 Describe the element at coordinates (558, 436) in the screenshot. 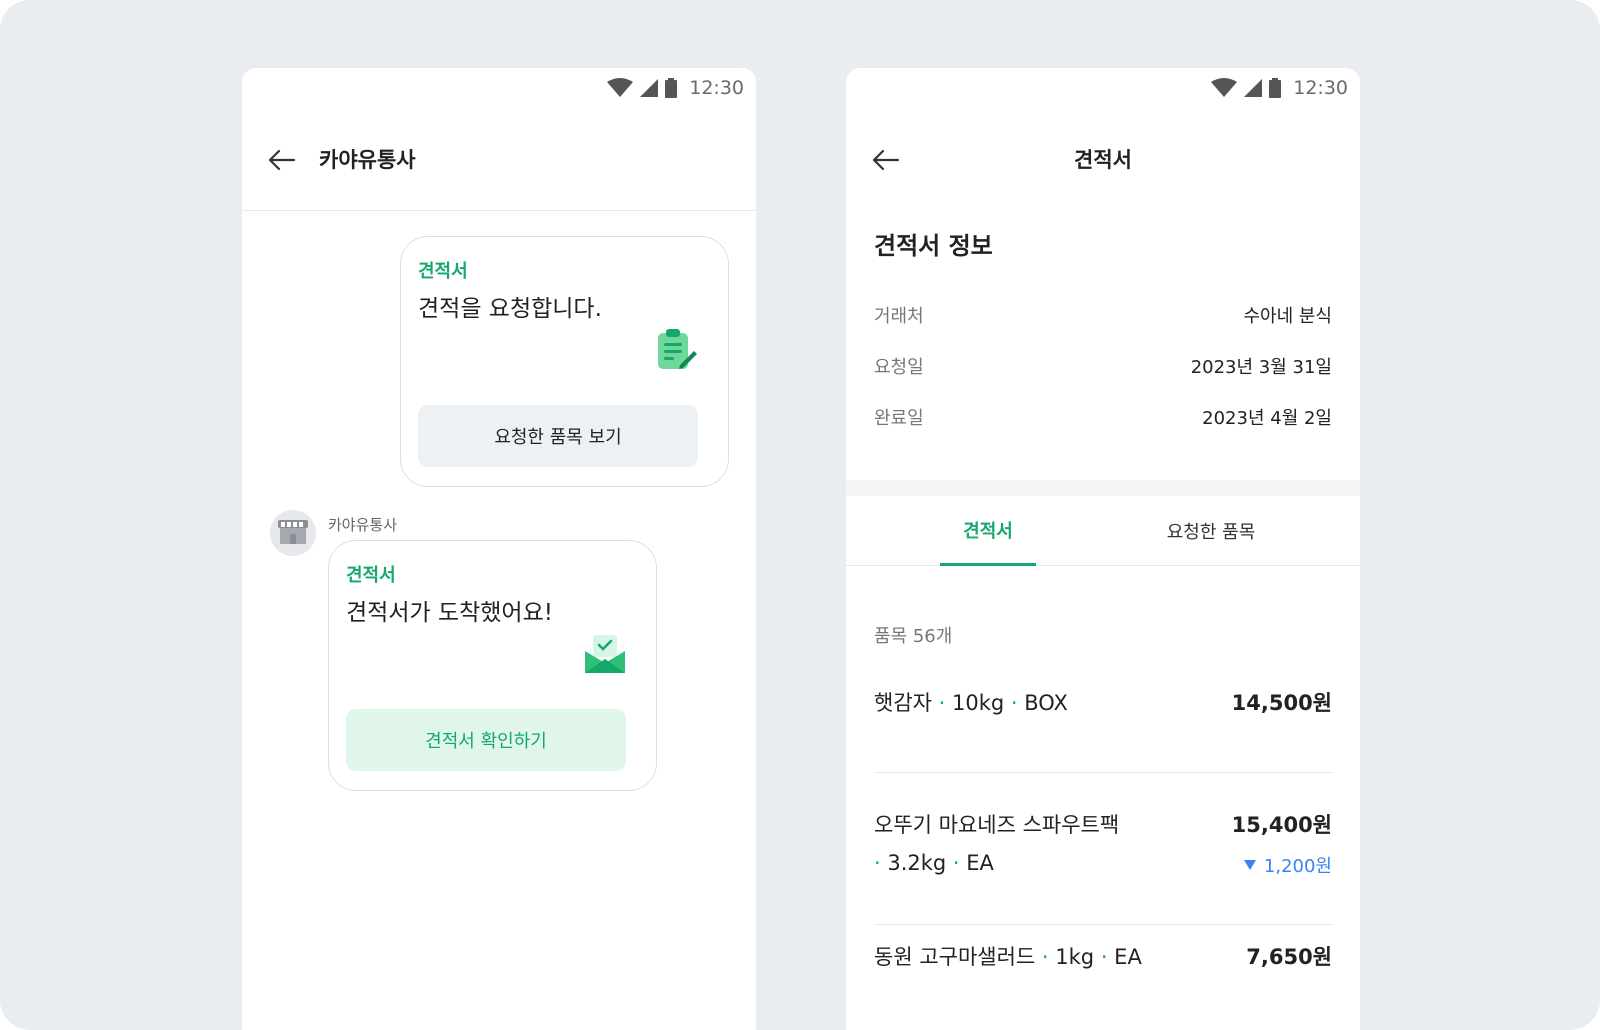

I see `view-requested-items-button: 요청한 품목 보기` at that location.